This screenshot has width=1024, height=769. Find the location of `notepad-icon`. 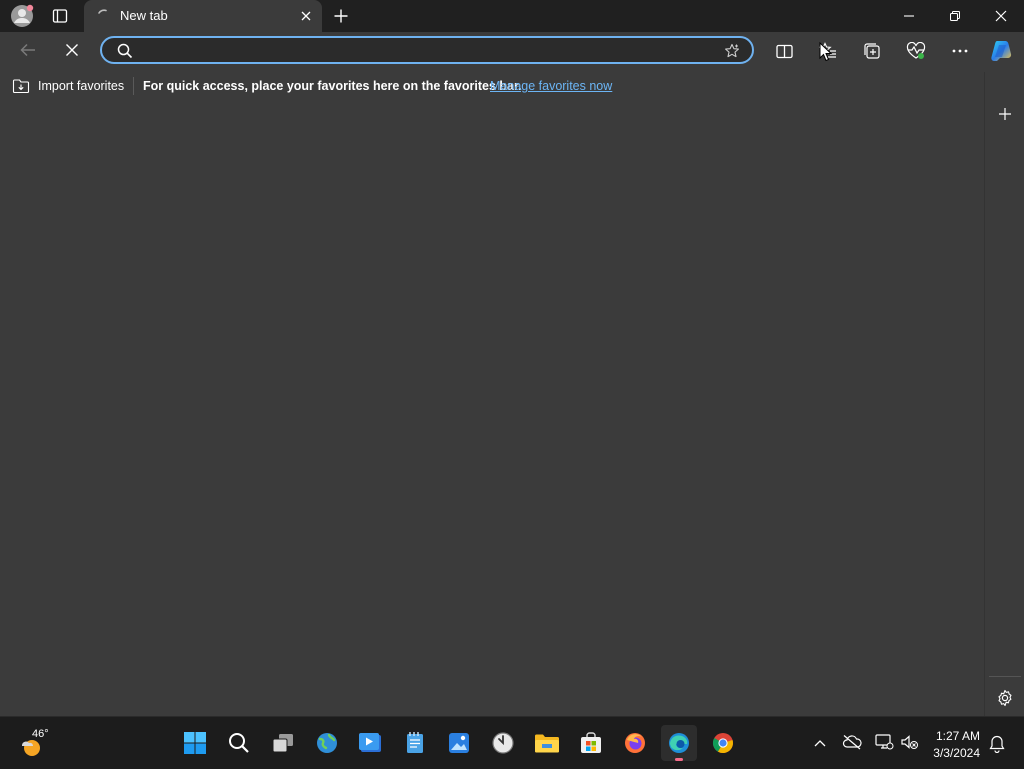

notepad-icon is located at coordinates (415, 743).